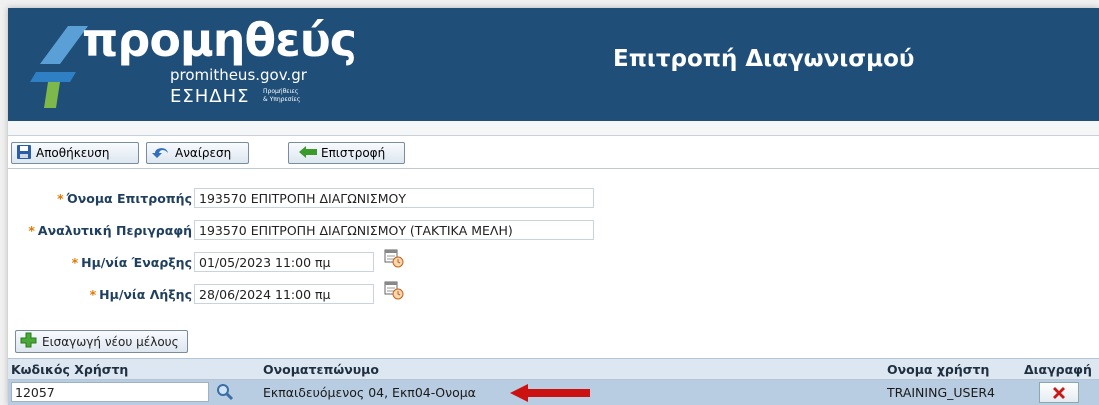  Describe the element at coordinates (553, 154) in the screenshot. I see `toolbar: Αποθήκευση Αναίρεση Επιστροφή` at that location.